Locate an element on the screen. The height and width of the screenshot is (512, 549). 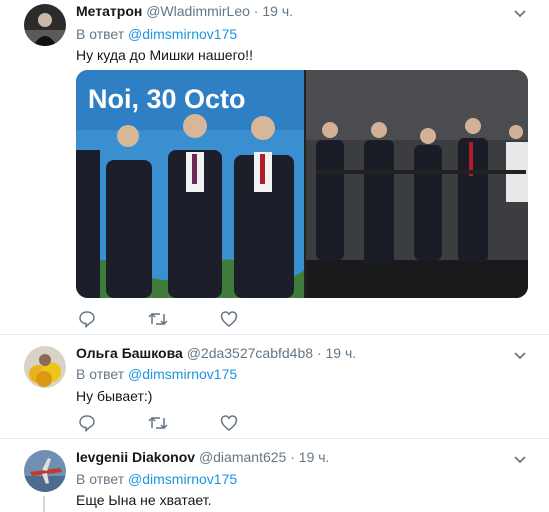
tweet-text: Ну куда до Мишки нашего!! is located at coordinates (164, 55).